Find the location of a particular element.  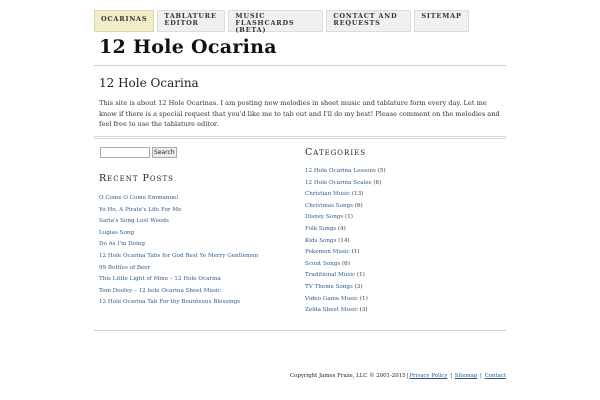

recent-post-link: Lugias Song is located at coordinates (116, 233).